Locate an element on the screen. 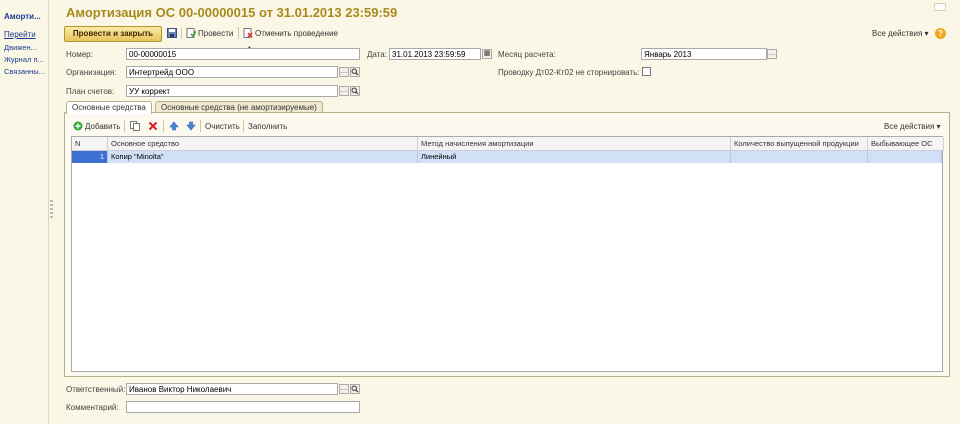  delete-icon is located at coordinates (153, 126).